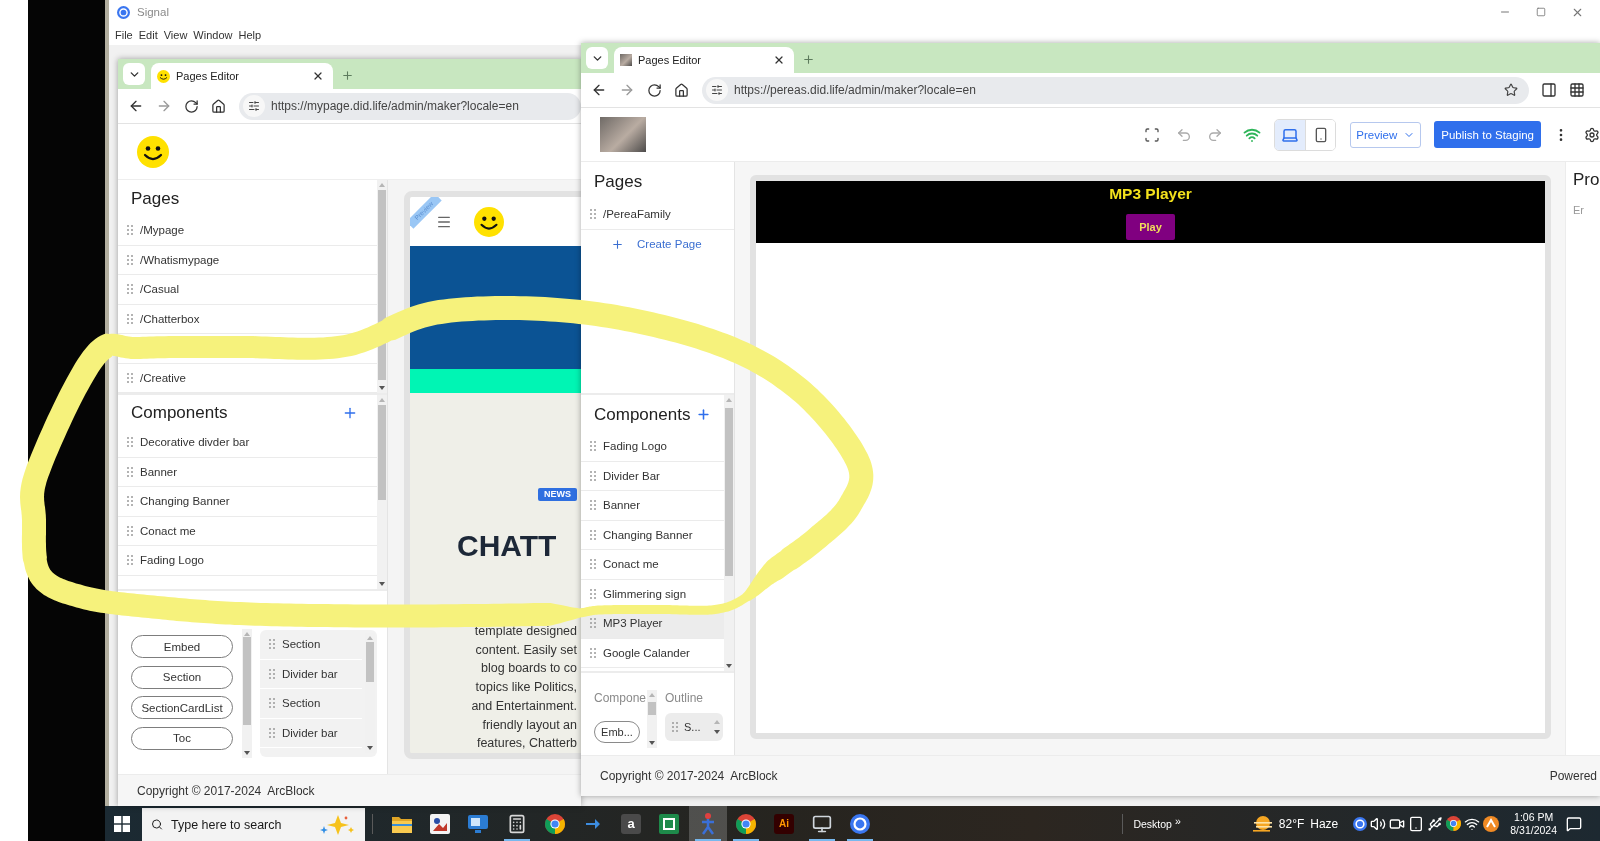 The height and width of the screenshot is (841, 1600). Describe the element at coordinates (1577, 90) in the screenshot. I see `grid-icon` at that location.